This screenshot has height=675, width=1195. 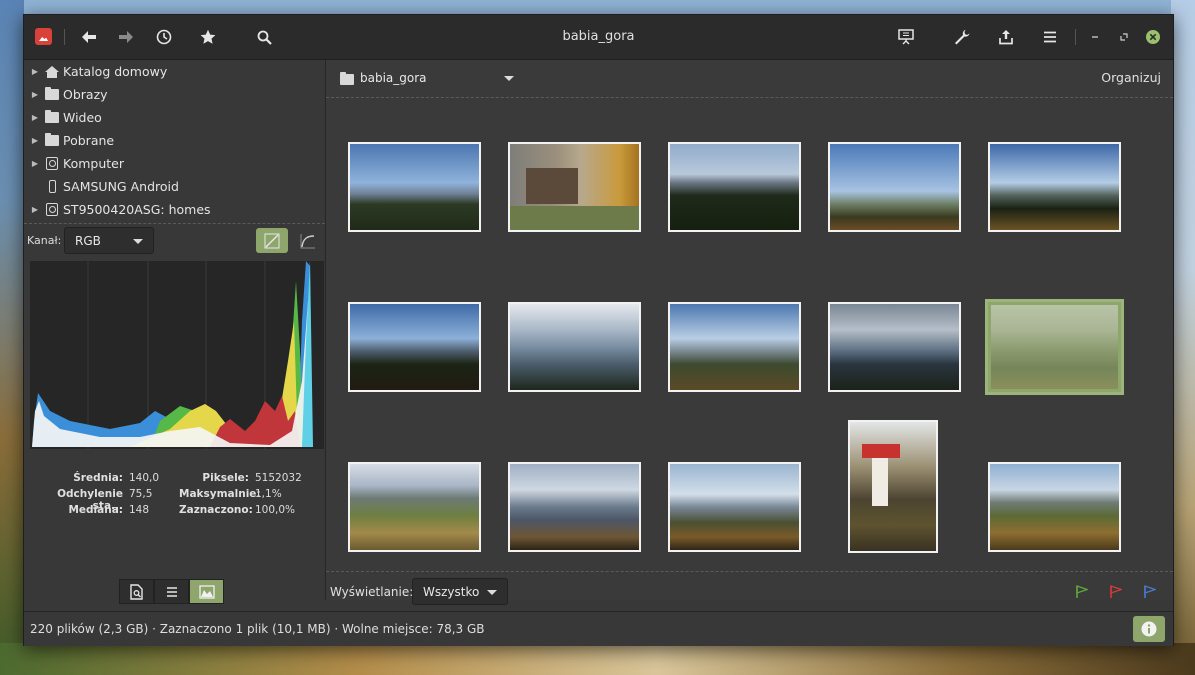 I want to click on list-icon, so click(x=171, y=591).